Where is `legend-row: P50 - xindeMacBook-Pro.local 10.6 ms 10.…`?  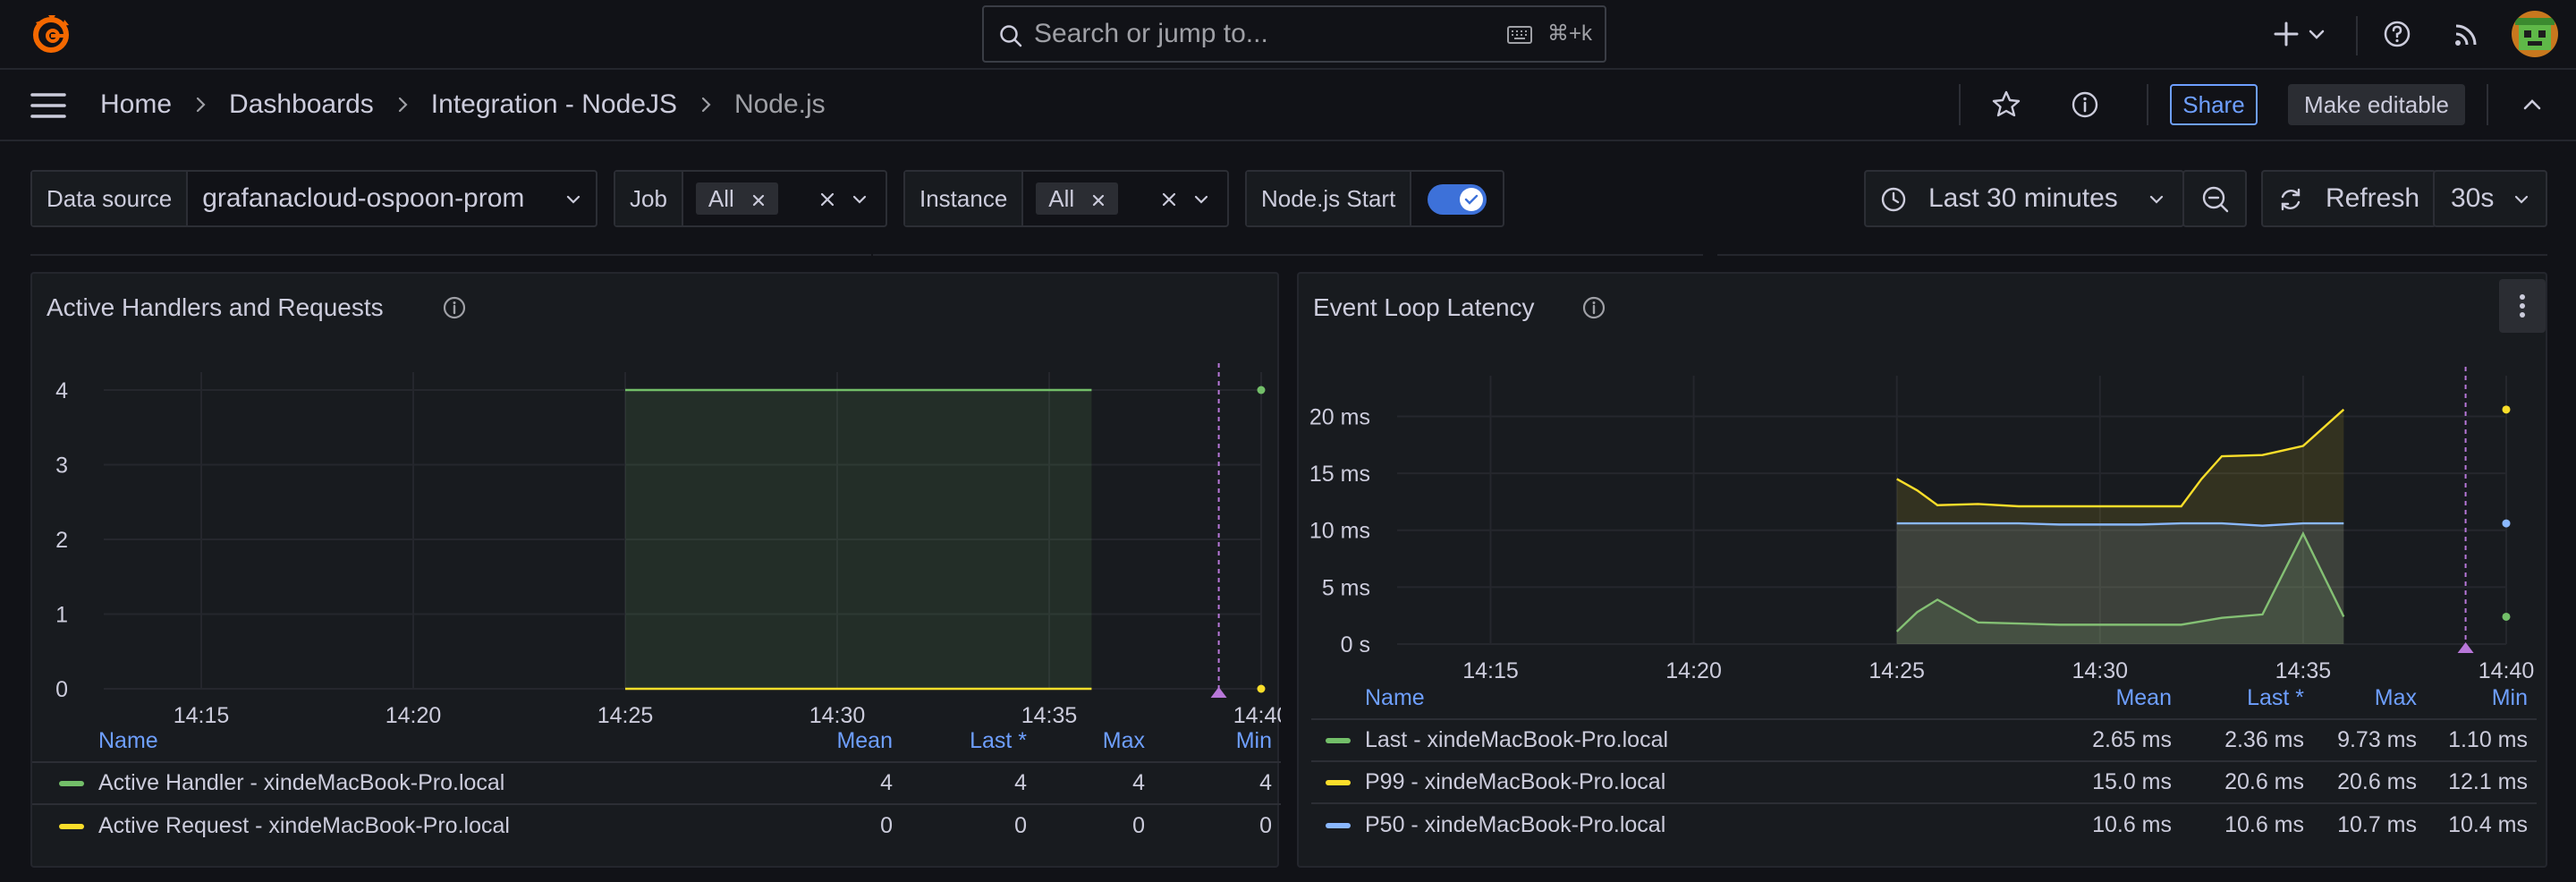 legend-row: P50 - xindeMacBook-Pro.local 10.6 ms 10.… is located at coordinates (1924, 823).